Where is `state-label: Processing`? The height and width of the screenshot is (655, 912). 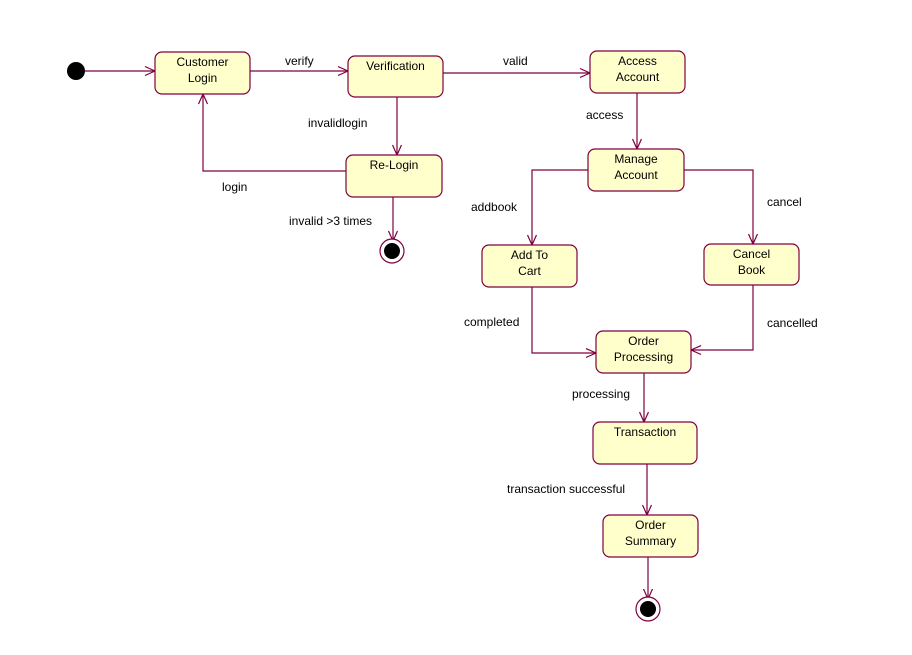 state-label: Processing is located at coordinates (643, 357).